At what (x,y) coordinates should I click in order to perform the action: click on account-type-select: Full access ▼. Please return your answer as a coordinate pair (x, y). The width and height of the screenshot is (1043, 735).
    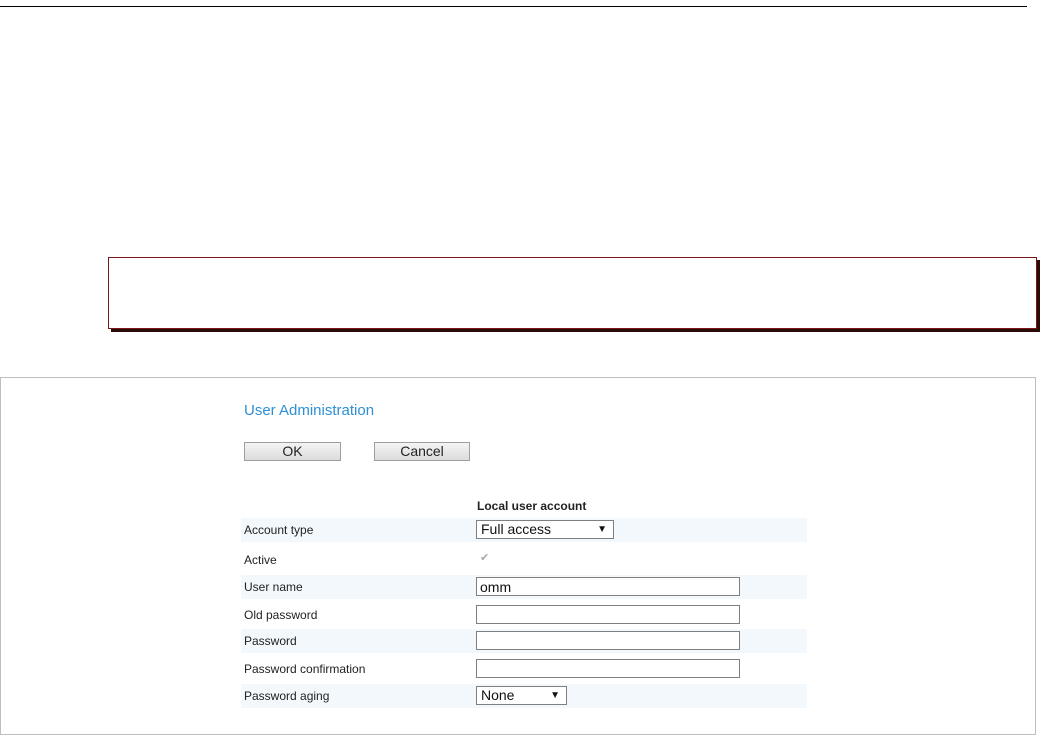
    Looking at the image, I should click on (545, 529).